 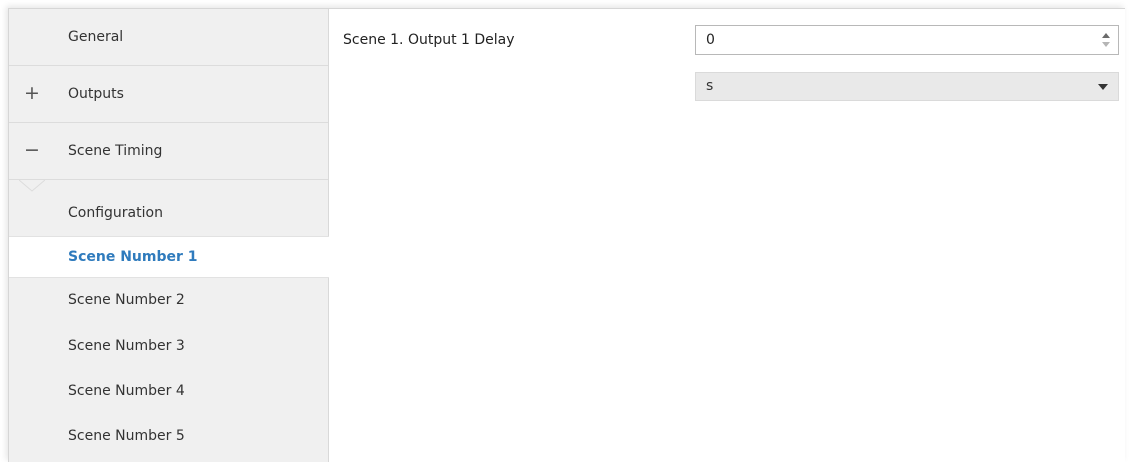 I want to click on sidebar-item-scene-number-3: Scene Number 3, so click(x=168, y=346).